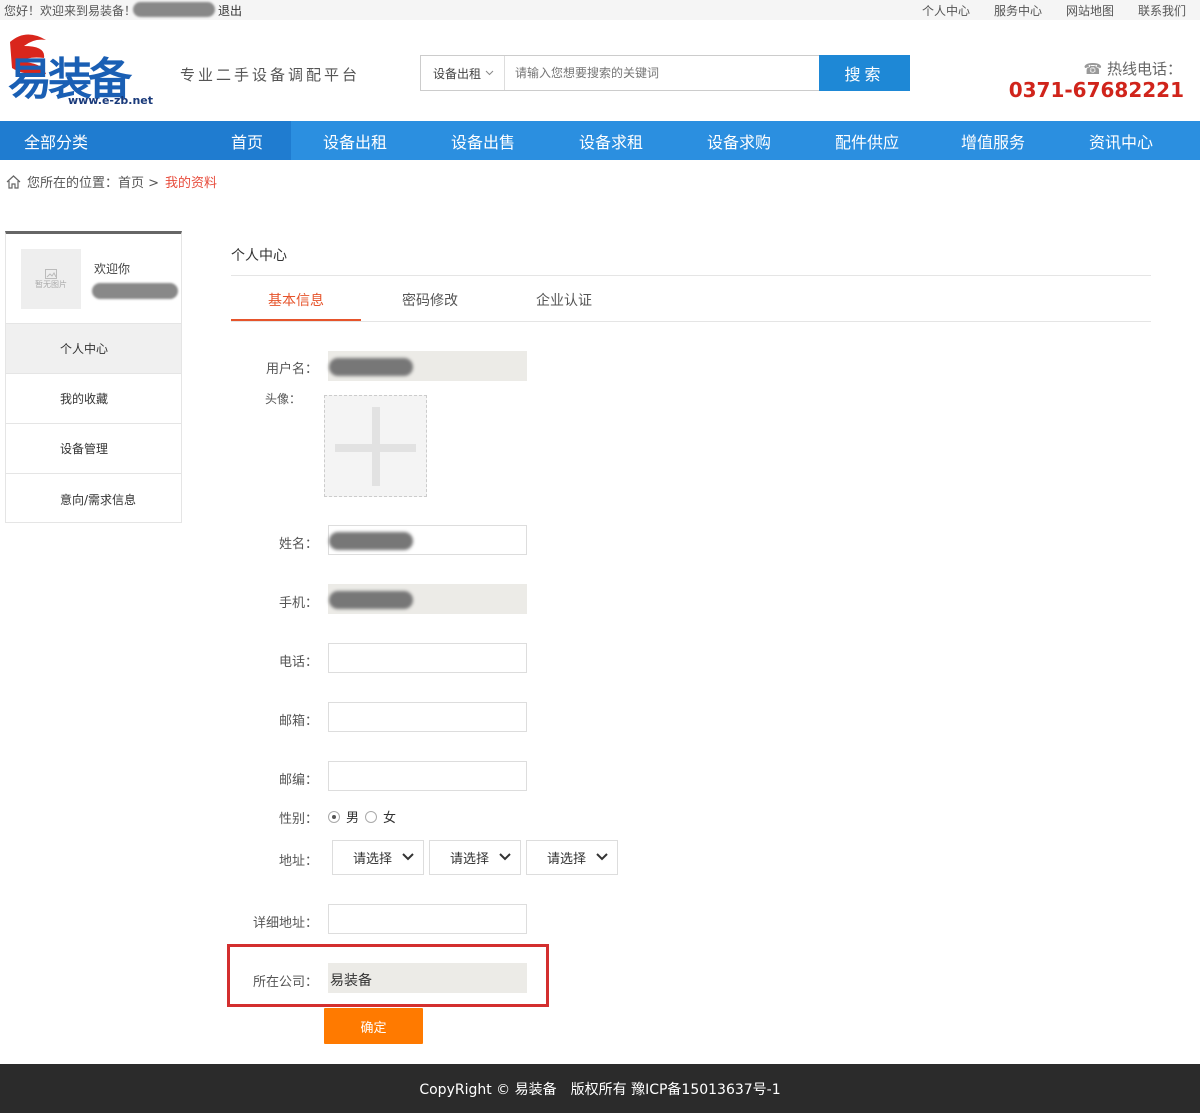 Image resolution: width=1200 pixels, height=1113 pixels. What do you see at coordinates (135, 291) in the screenshot?
I see `blurred-user-id` at bounding box center [135, 291].